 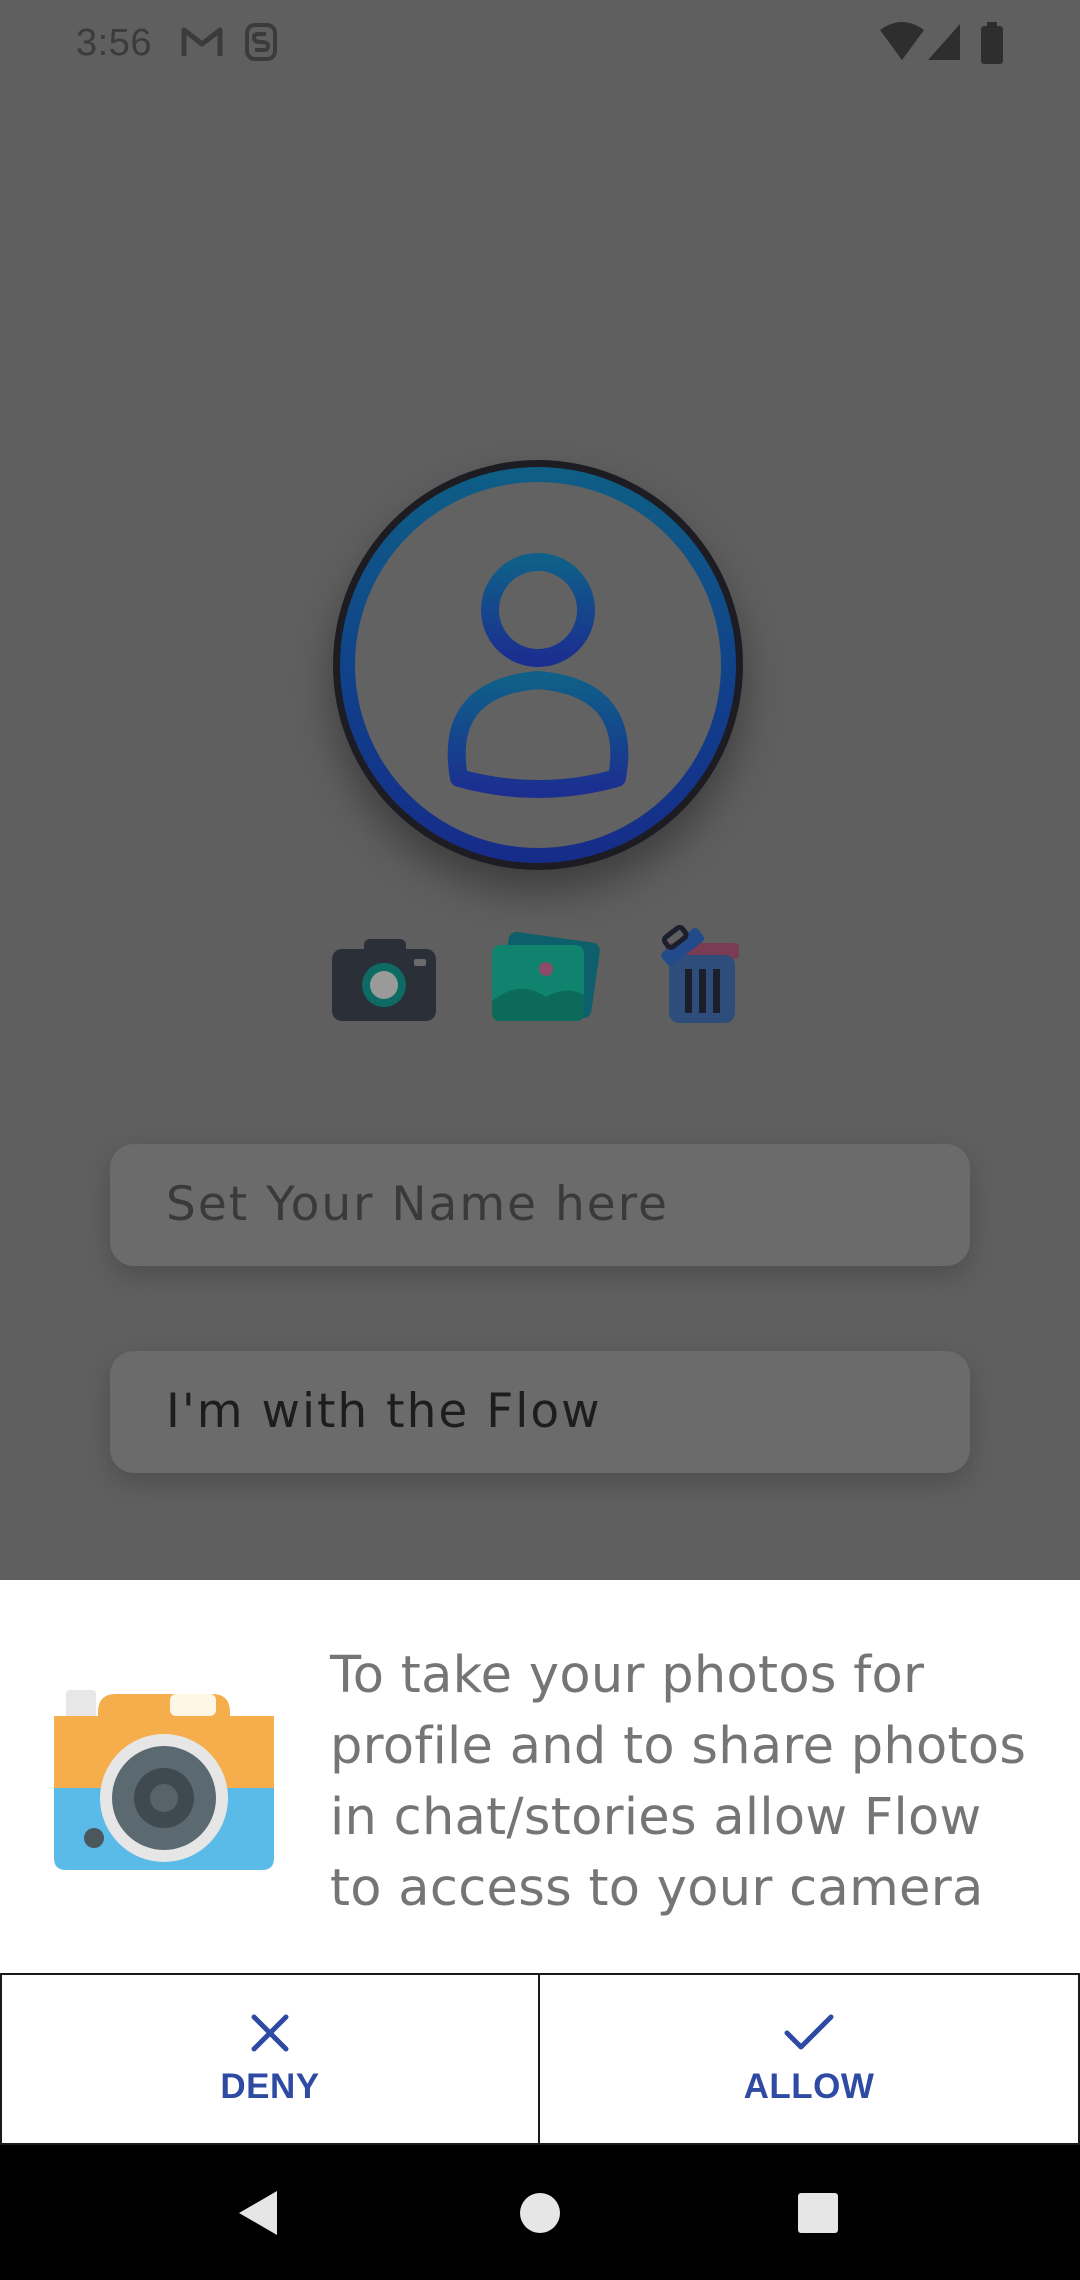 What do you see at coordinates (270, 2086) in the screenshot?
I see `deny-label: DENY` at bounding box center [270, 2086].